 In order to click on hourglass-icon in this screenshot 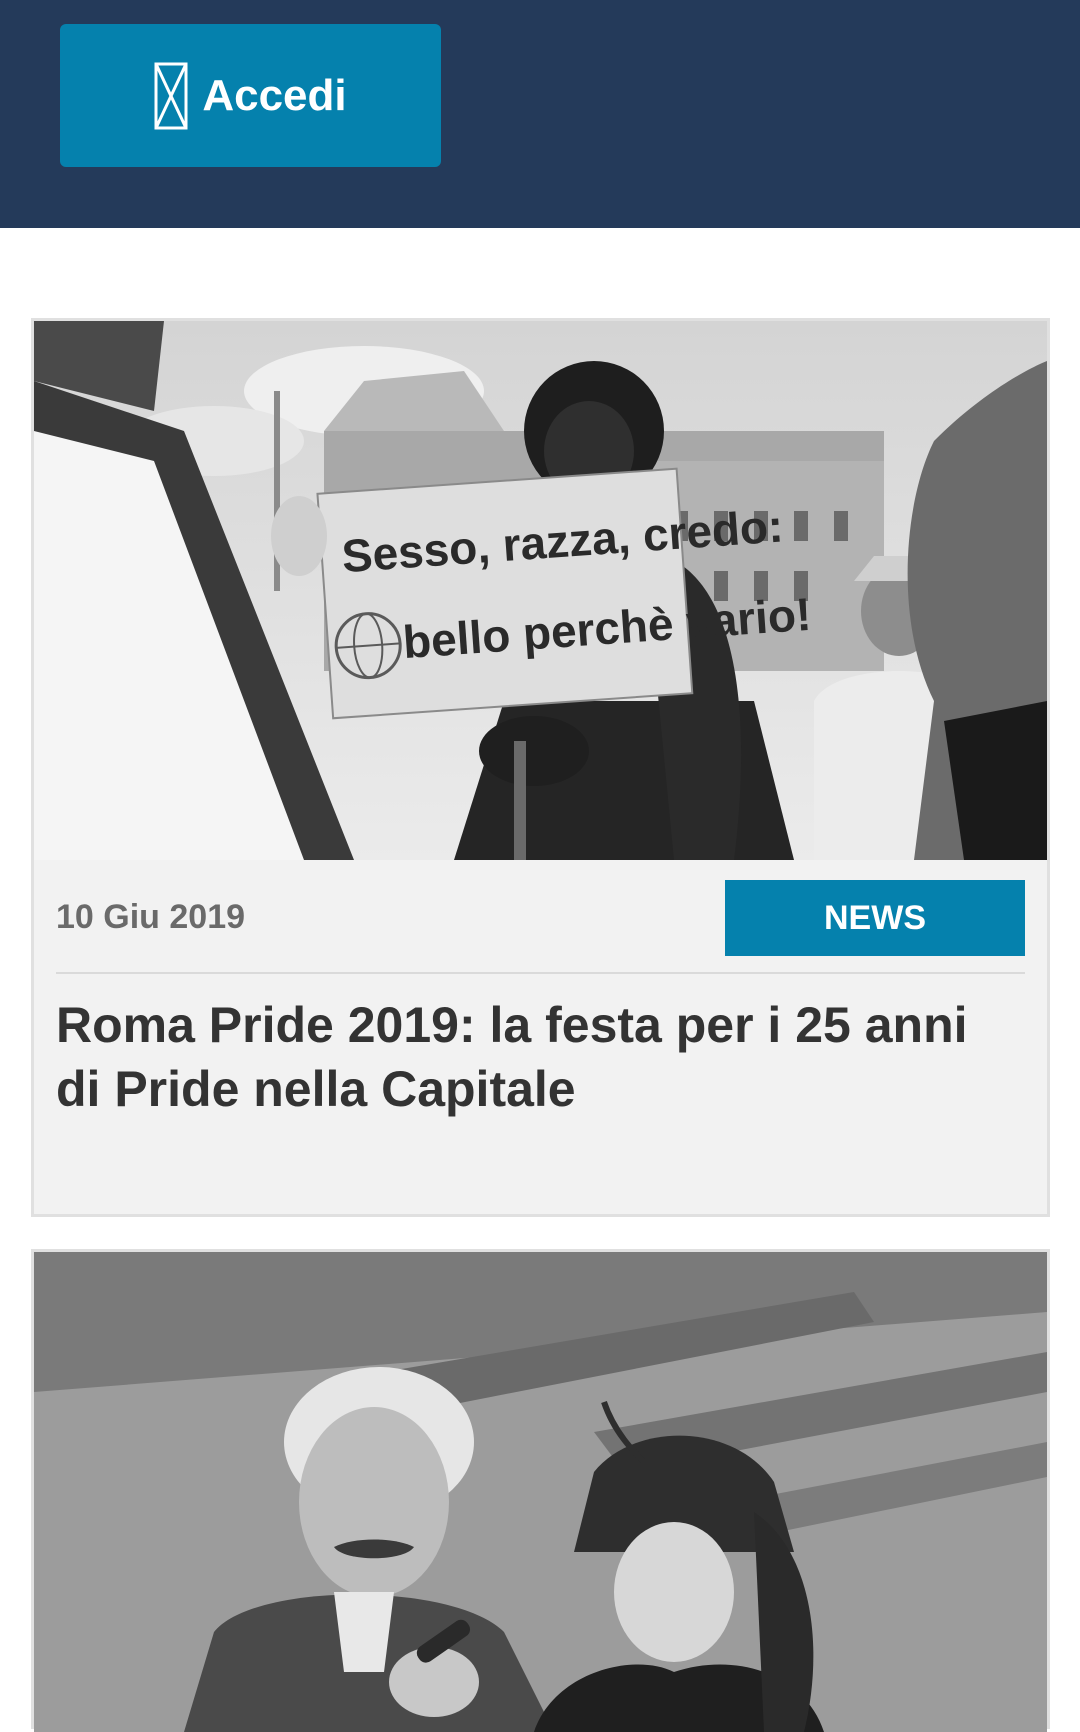, I will do `click(171, 96)`.